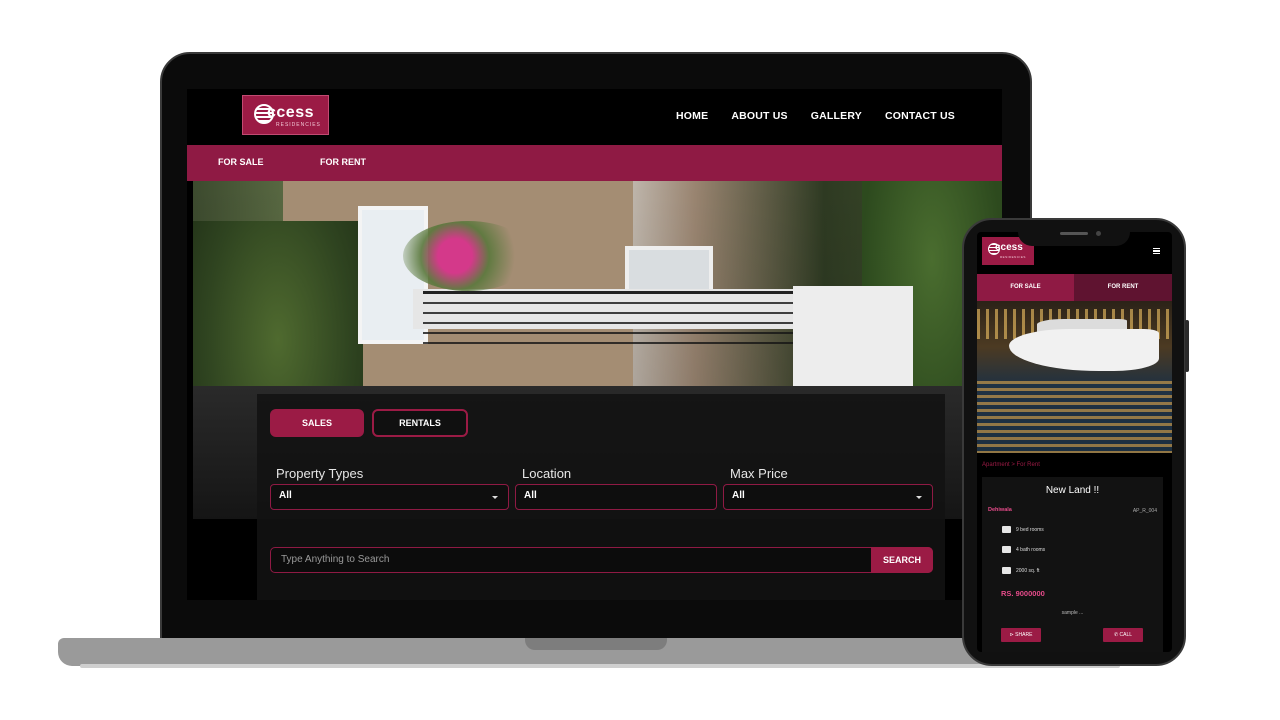 Image resolution: width=1280 pixels, height=720 pixels. What do you see at coordinates (1024, 635) in the screenshot?
I see `share-label: SHARE` at bounding box center [1024, 635].